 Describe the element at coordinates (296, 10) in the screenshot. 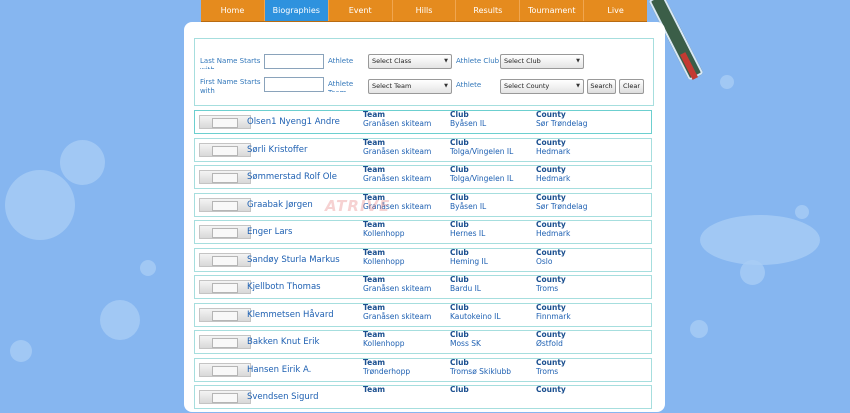

I see `nav-biographies: Biographies` at that location.